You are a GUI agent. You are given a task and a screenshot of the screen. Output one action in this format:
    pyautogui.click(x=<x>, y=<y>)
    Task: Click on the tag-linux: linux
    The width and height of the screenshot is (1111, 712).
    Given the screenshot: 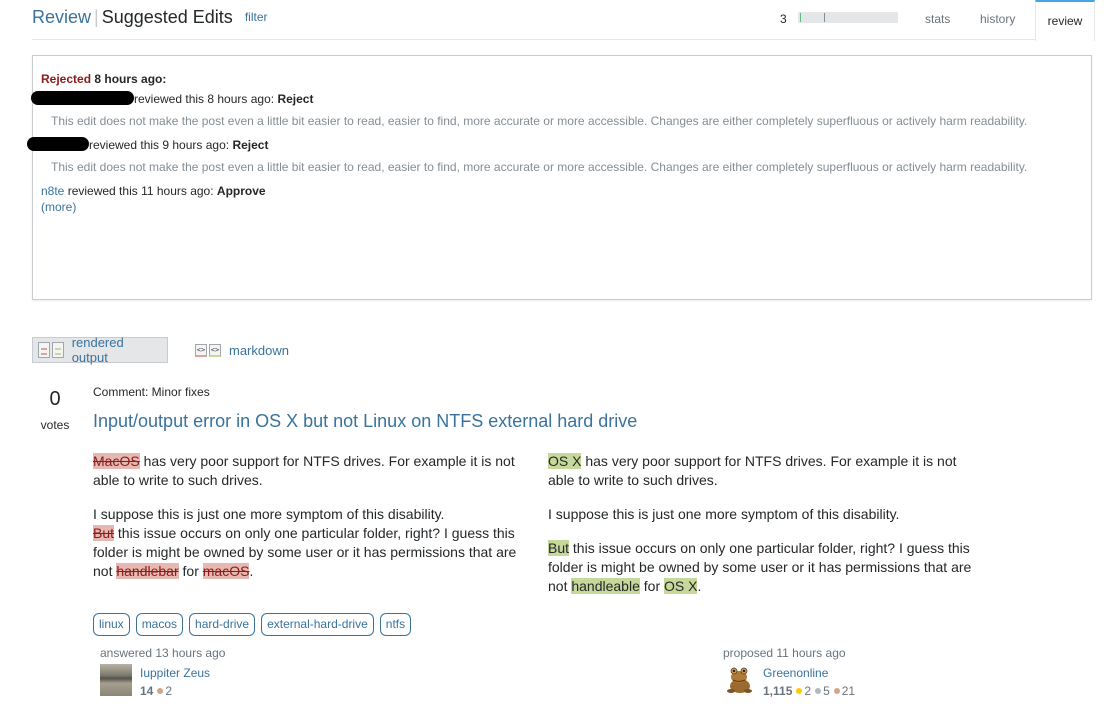 What is the action you would take?
    pyautogui.click(x=111, y=624)
    